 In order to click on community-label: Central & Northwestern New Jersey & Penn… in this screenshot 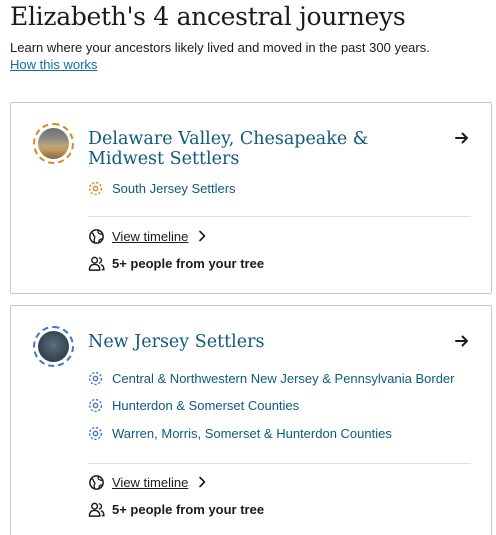, I will do `click(283, 378)`.